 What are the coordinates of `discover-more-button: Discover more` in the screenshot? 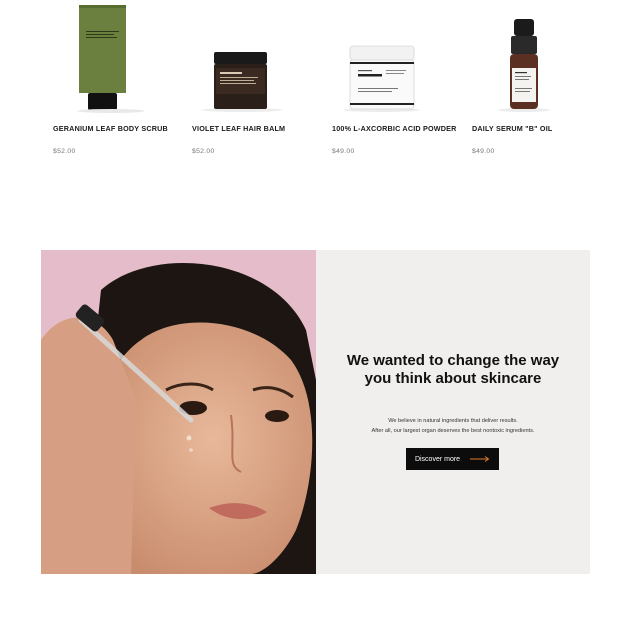 It's located at (452, 459).